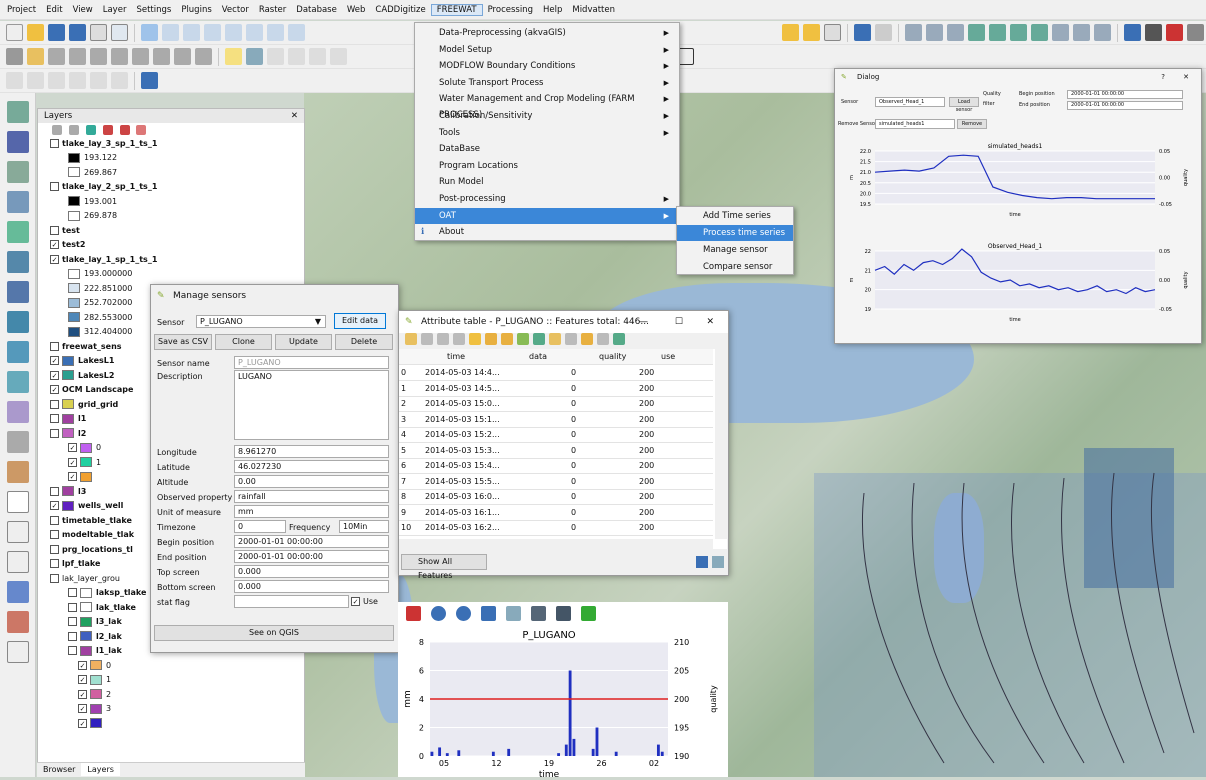 The image size is (1206, 780). What do you see at coordinates (735, 250) in the screenshot?
I see `submenu-item-2: Manage sensor` at bounding box center [735, 250].